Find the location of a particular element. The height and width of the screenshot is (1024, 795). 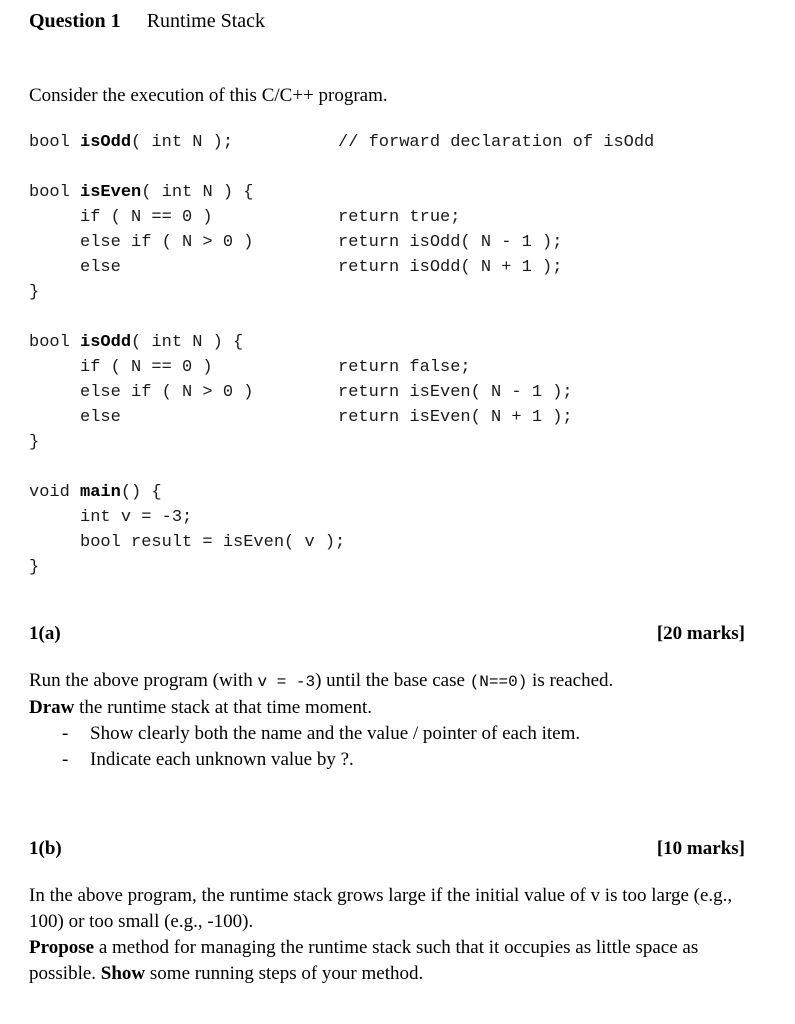

part-a-line1-mid: ) until the base case is located at coordinates (392, 680).